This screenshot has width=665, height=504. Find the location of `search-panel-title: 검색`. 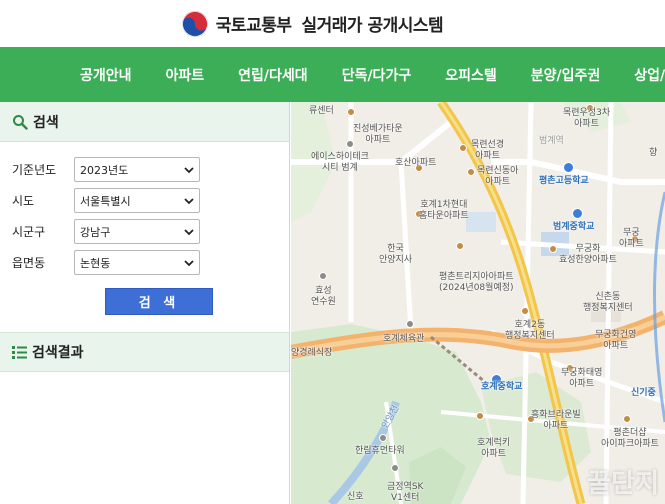

search-panel-title: 검색 is located at coordinates (46, 122).